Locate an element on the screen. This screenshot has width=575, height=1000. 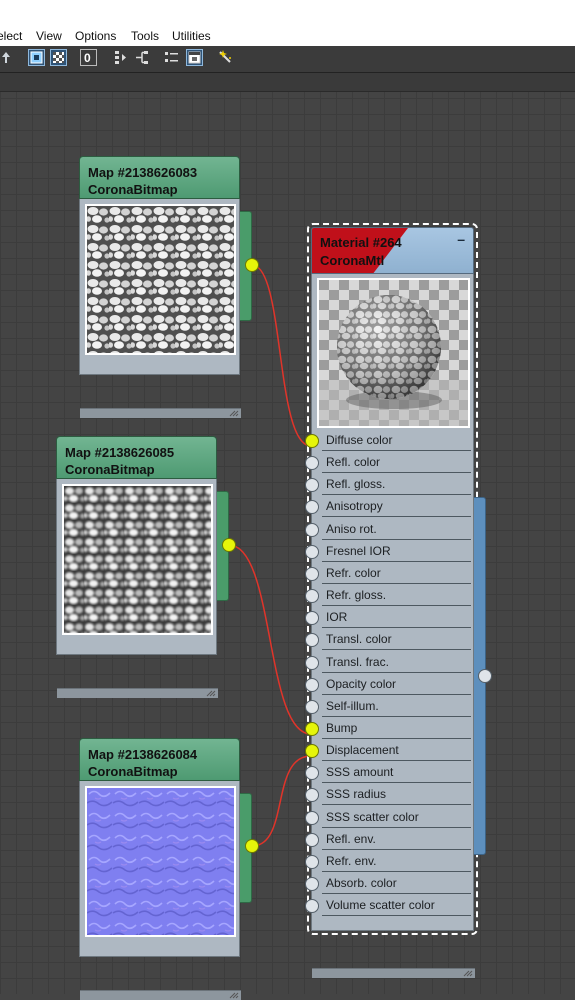
node-header: Material #264 CoronaMtl – is located at coordinates (392, 250).